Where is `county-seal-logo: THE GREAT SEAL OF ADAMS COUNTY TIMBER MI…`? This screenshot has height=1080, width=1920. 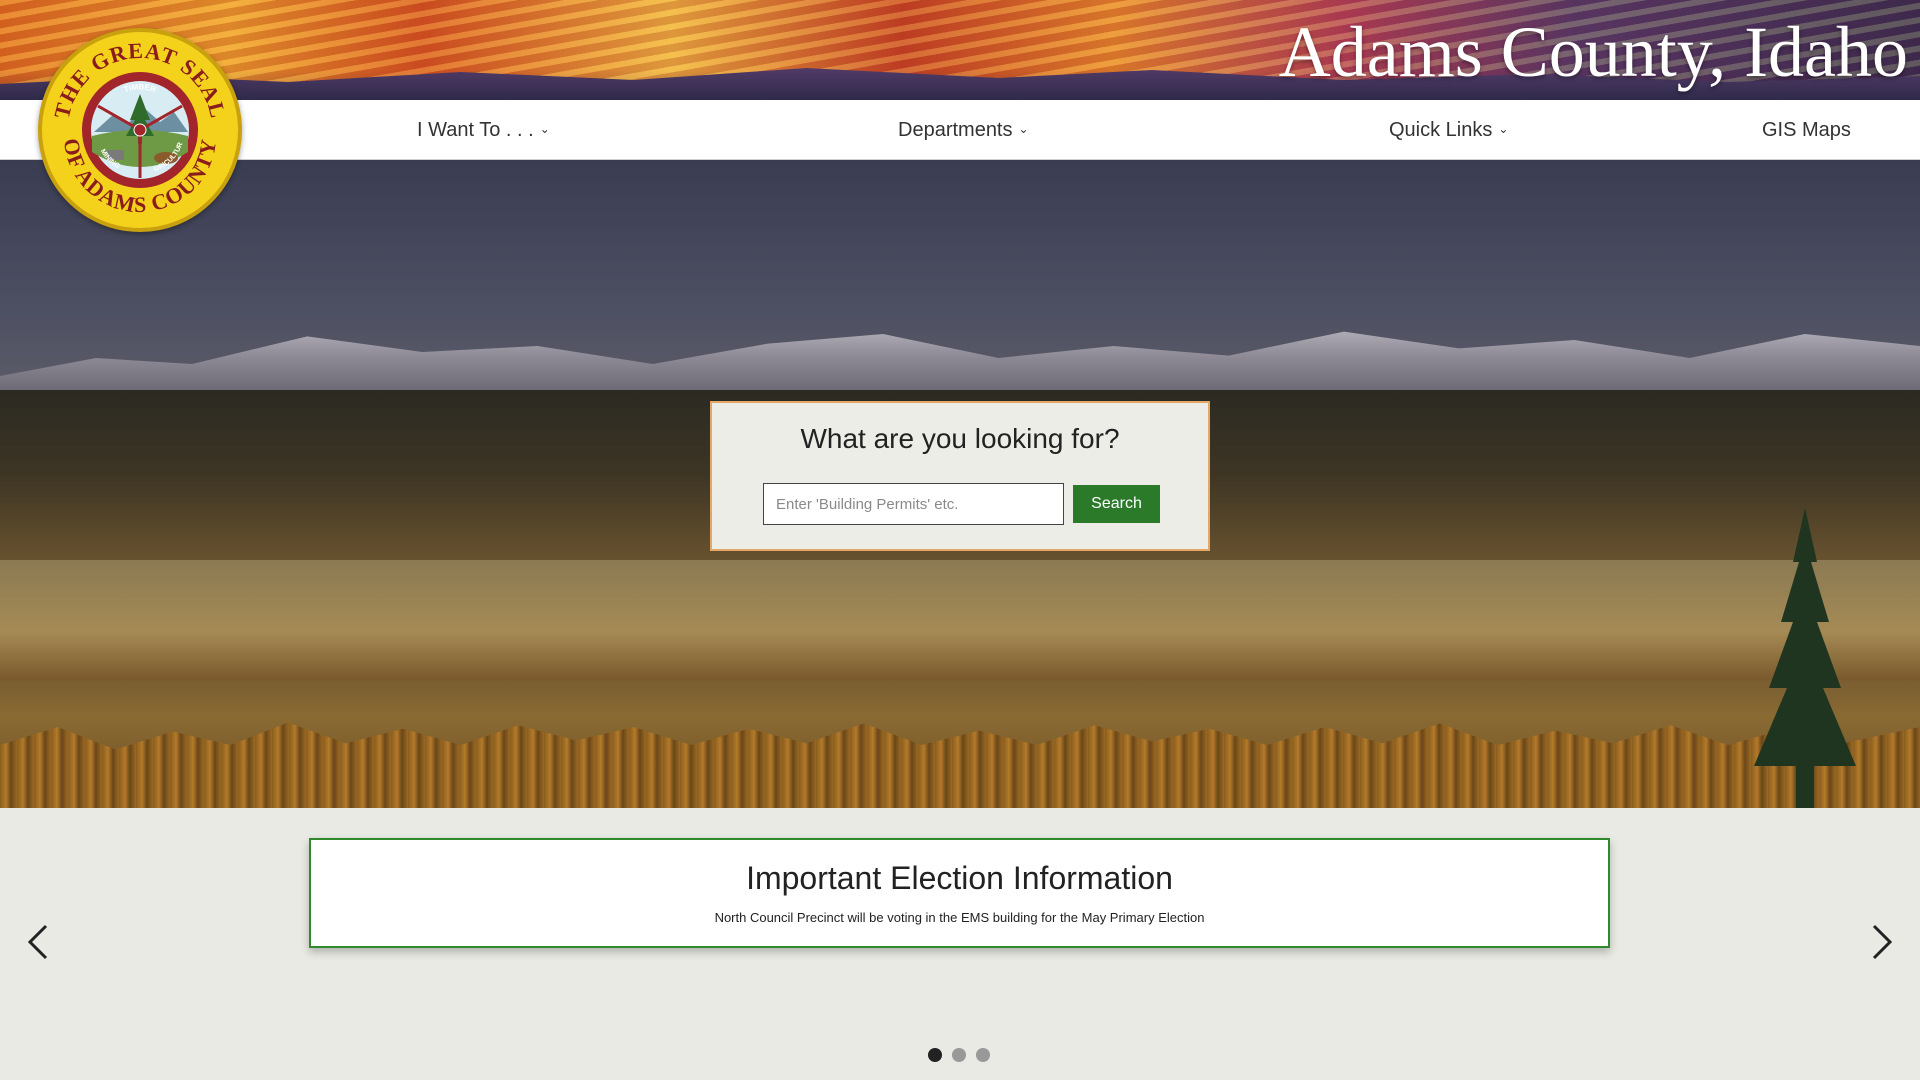
county-seal-logo: THE GREAT SEAL OF ADAMS COUNTY TIMBER MI… is located at coordinates (140, 130).